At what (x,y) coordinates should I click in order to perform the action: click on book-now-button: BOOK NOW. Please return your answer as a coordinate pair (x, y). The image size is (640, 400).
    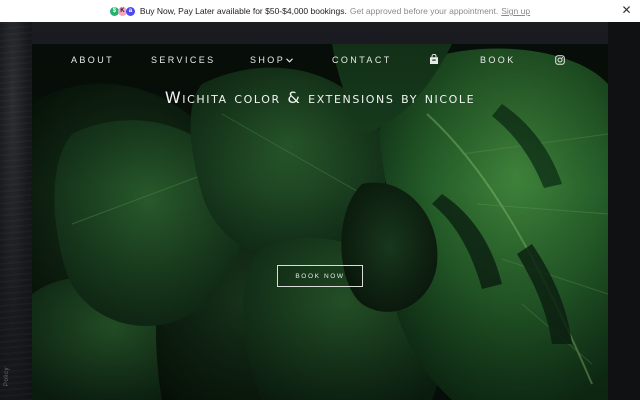
    Looking at the image, I should click on (320, 276).